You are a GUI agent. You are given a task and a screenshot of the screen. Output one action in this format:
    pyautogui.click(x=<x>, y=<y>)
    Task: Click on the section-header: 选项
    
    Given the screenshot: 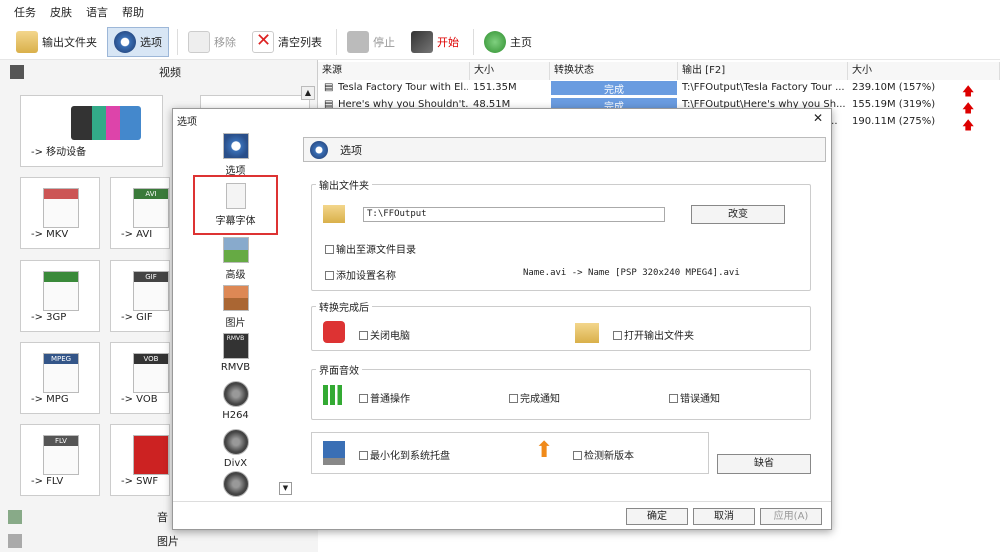 What is the action you would take?
    pyautogui.click(x=564, y=149)
    